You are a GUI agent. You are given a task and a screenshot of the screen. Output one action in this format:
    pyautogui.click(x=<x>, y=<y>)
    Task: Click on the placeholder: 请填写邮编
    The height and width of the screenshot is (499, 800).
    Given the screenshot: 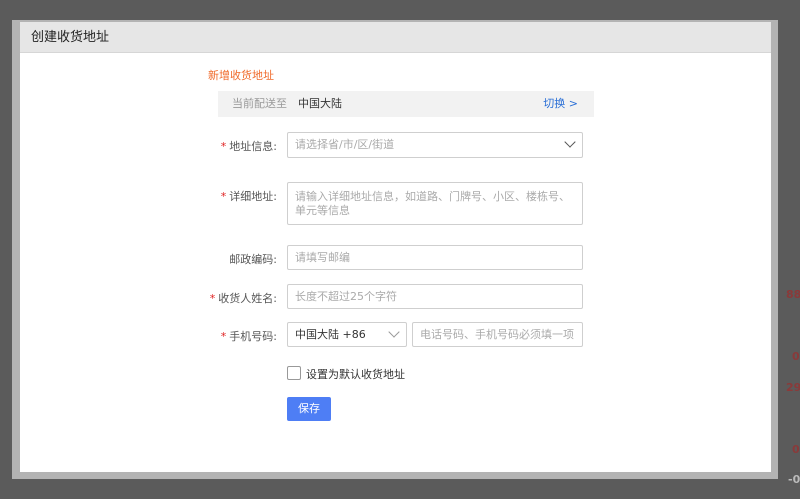 What is the action you would take?
    pyautogui.click(x=322, y=257)
    